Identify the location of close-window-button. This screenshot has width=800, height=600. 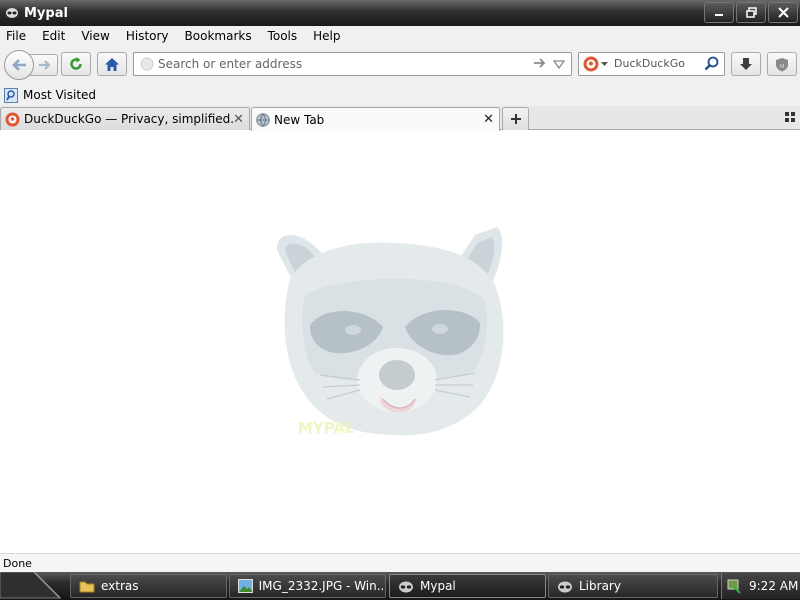
(783, 12).